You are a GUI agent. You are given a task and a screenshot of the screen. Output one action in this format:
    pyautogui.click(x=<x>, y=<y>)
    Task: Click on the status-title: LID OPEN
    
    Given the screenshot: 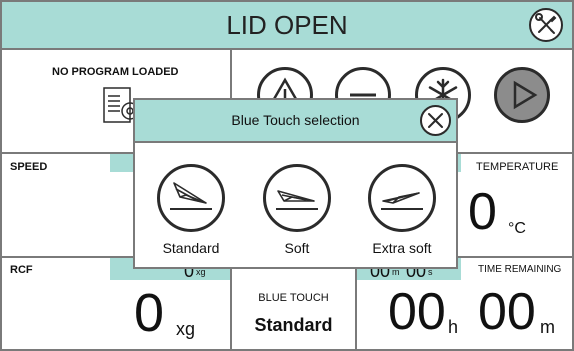 What is the action you would take?
    pyautogui.click(x=287, y=25)
    